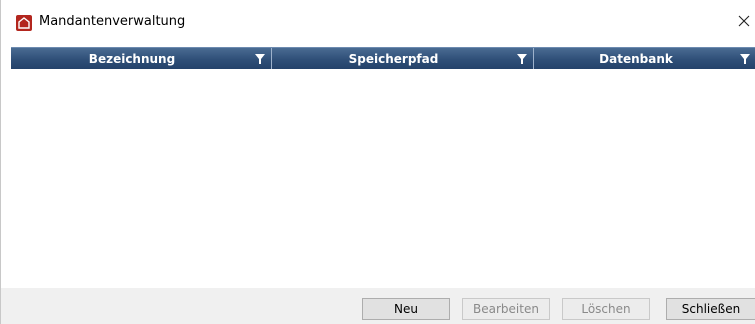  I want to click on close-window-button, so click(743, 21).